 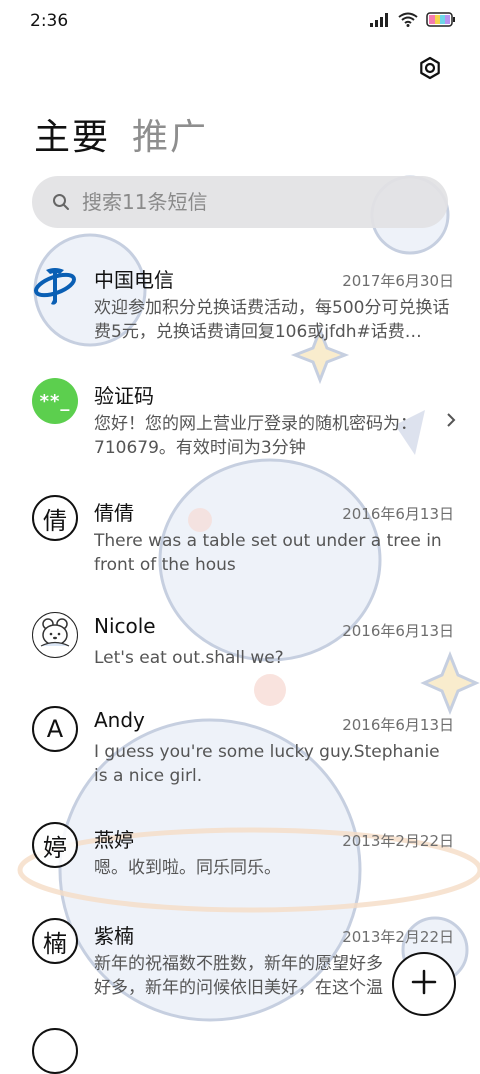 I want to click on message-date: 2017年6月30日, so click(x=398, y=281).